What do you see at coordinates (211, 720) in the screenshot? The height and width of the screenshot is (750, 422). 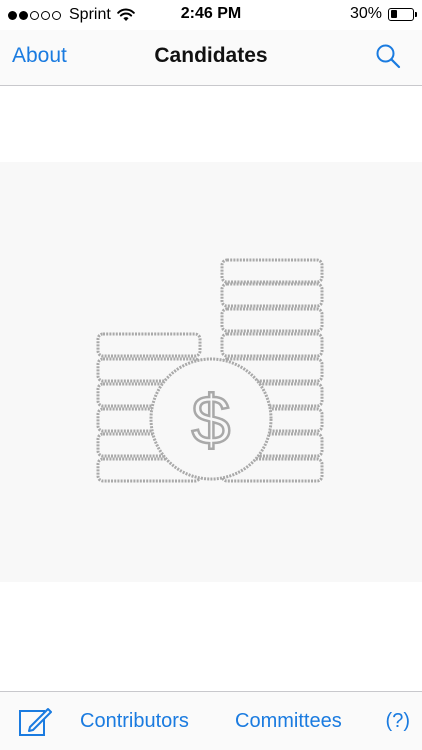 I see `bottom-toolbar: Contributors Committees (?)` at bounding box center [211, 720].